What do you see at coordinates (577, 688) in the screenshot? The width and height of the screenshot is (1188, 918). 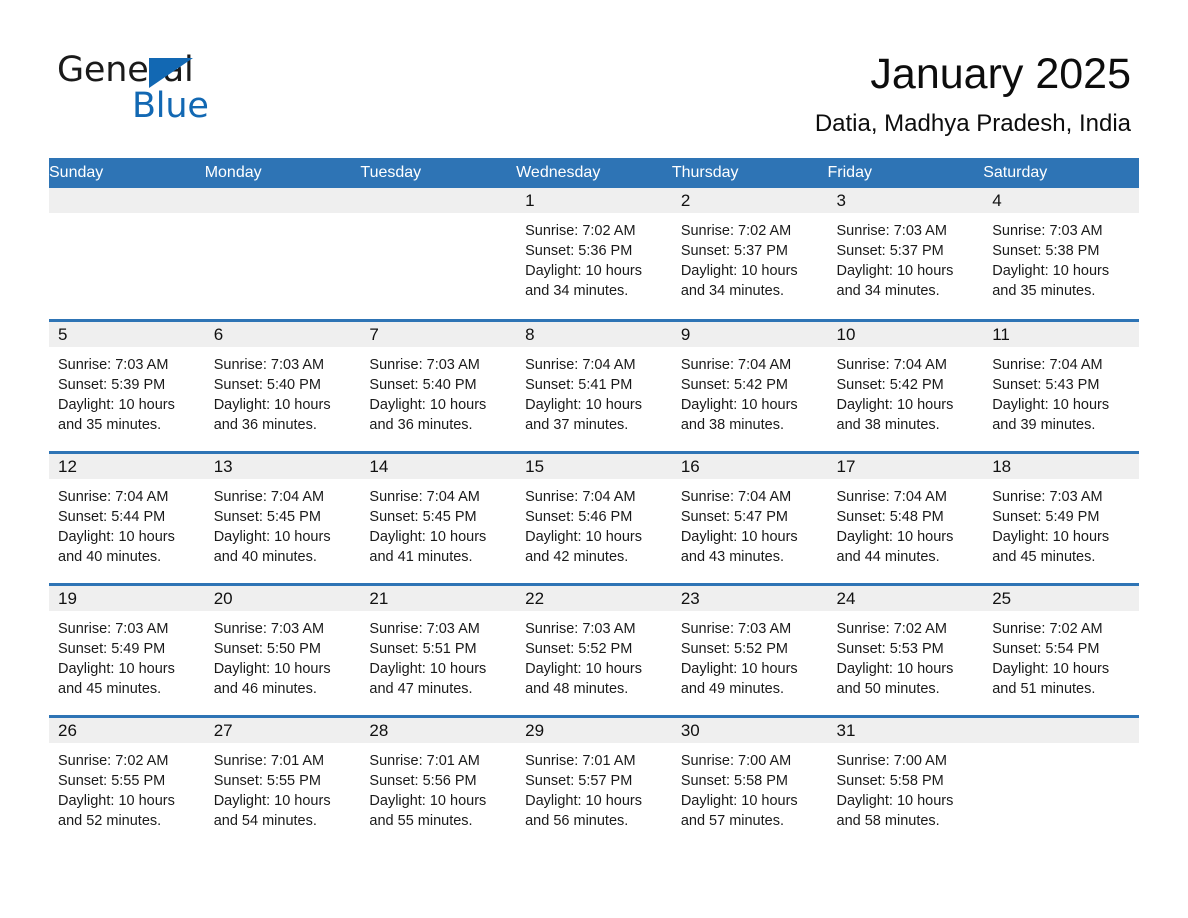 I see `daylight-text-line2: and 48 minutes.` at bounding box center [577, 688].